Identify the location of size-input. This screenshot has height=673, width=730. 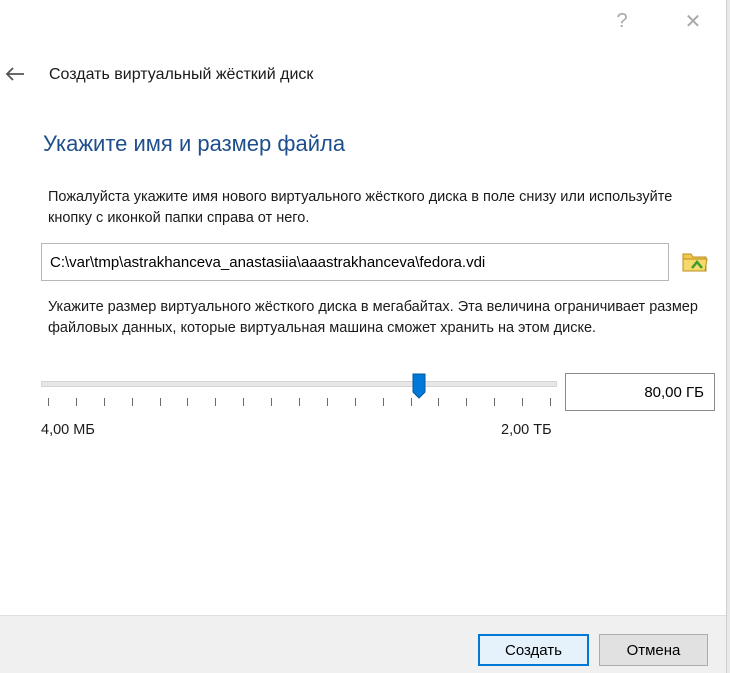
(640, 392).